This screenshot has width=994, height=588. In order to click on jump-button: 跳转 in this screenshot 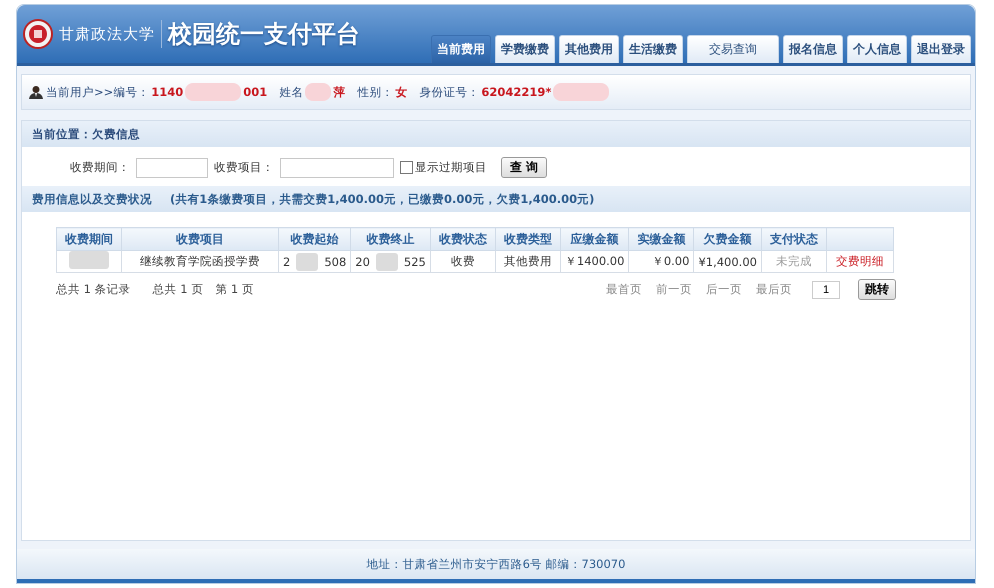, I will do `click(877, 289)`.